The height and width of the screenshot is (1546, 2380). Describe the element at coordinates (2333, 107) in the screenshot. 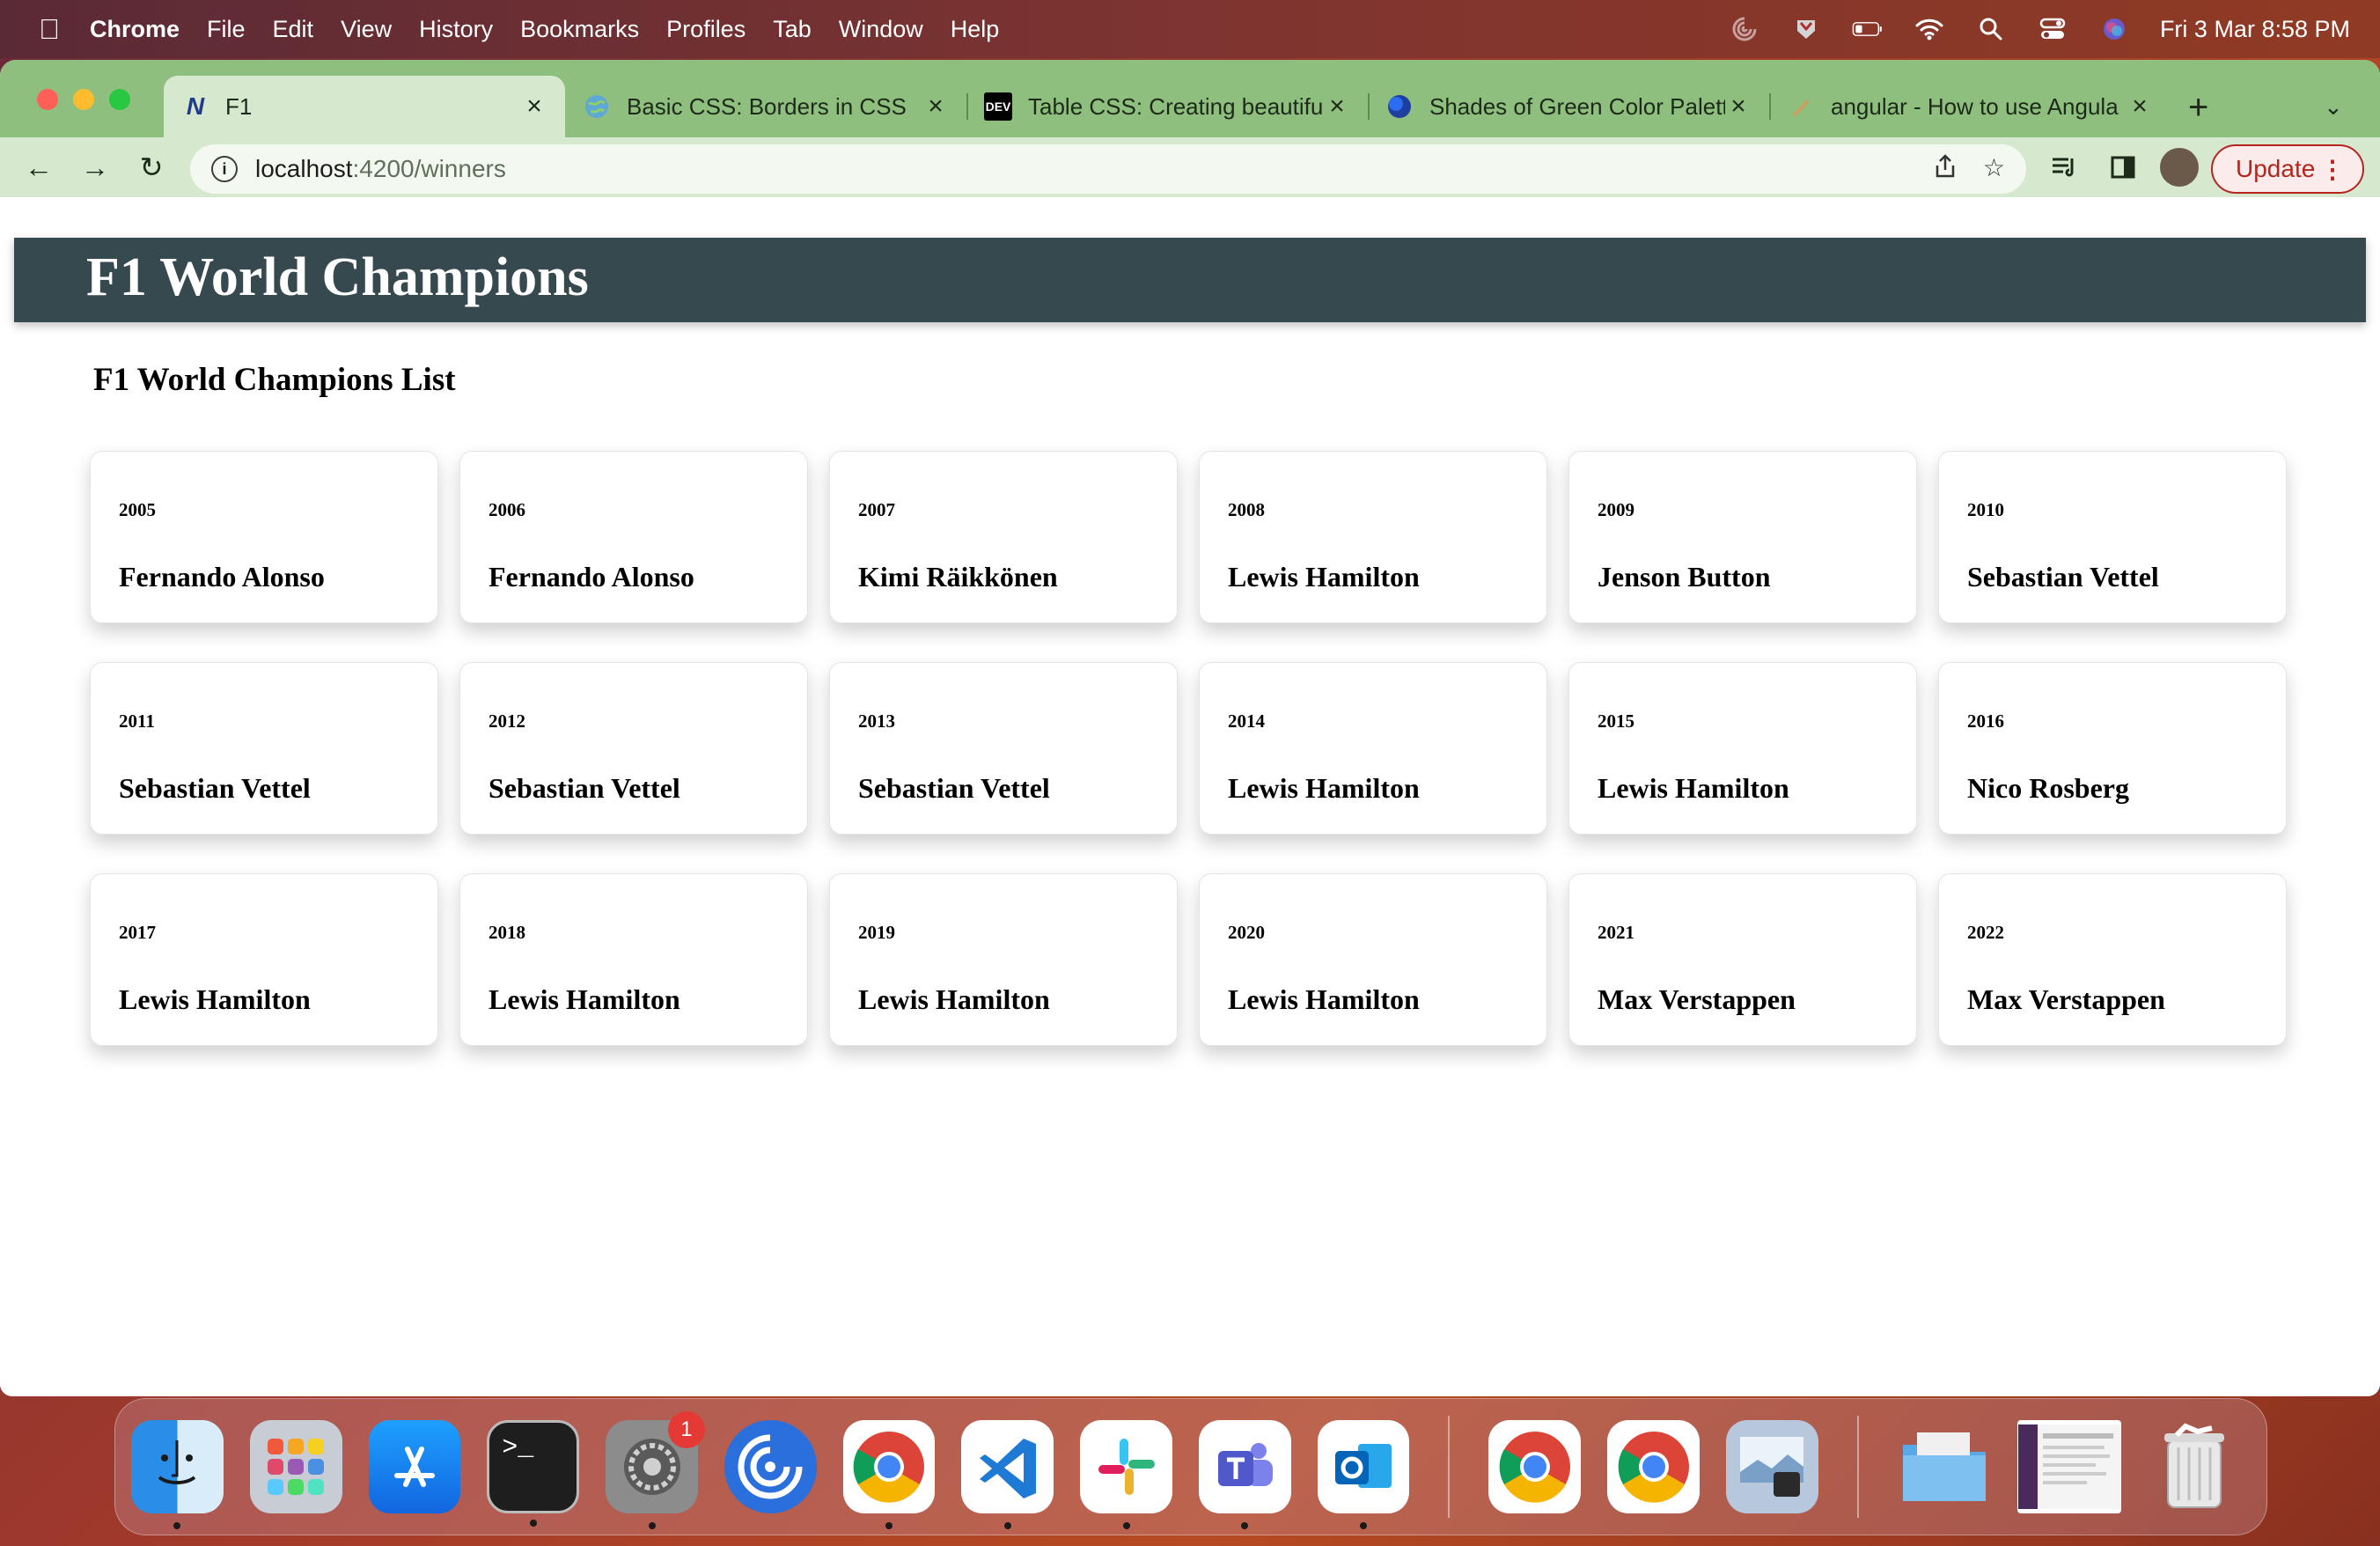

I see `tab-search-chevron-icon: ⌄` at that location.